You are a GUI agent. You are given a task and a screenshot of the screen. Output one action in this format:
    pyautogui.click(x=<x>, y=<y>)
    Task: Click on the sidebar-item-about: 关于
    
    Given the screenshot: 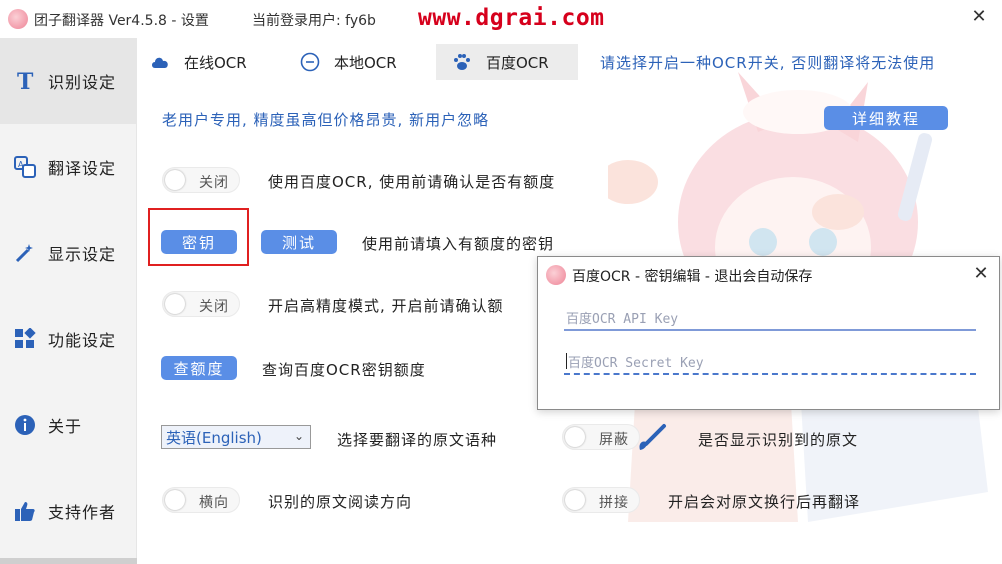 What is the action you would take?
    pyautogui.click(x=68, y=425)
    